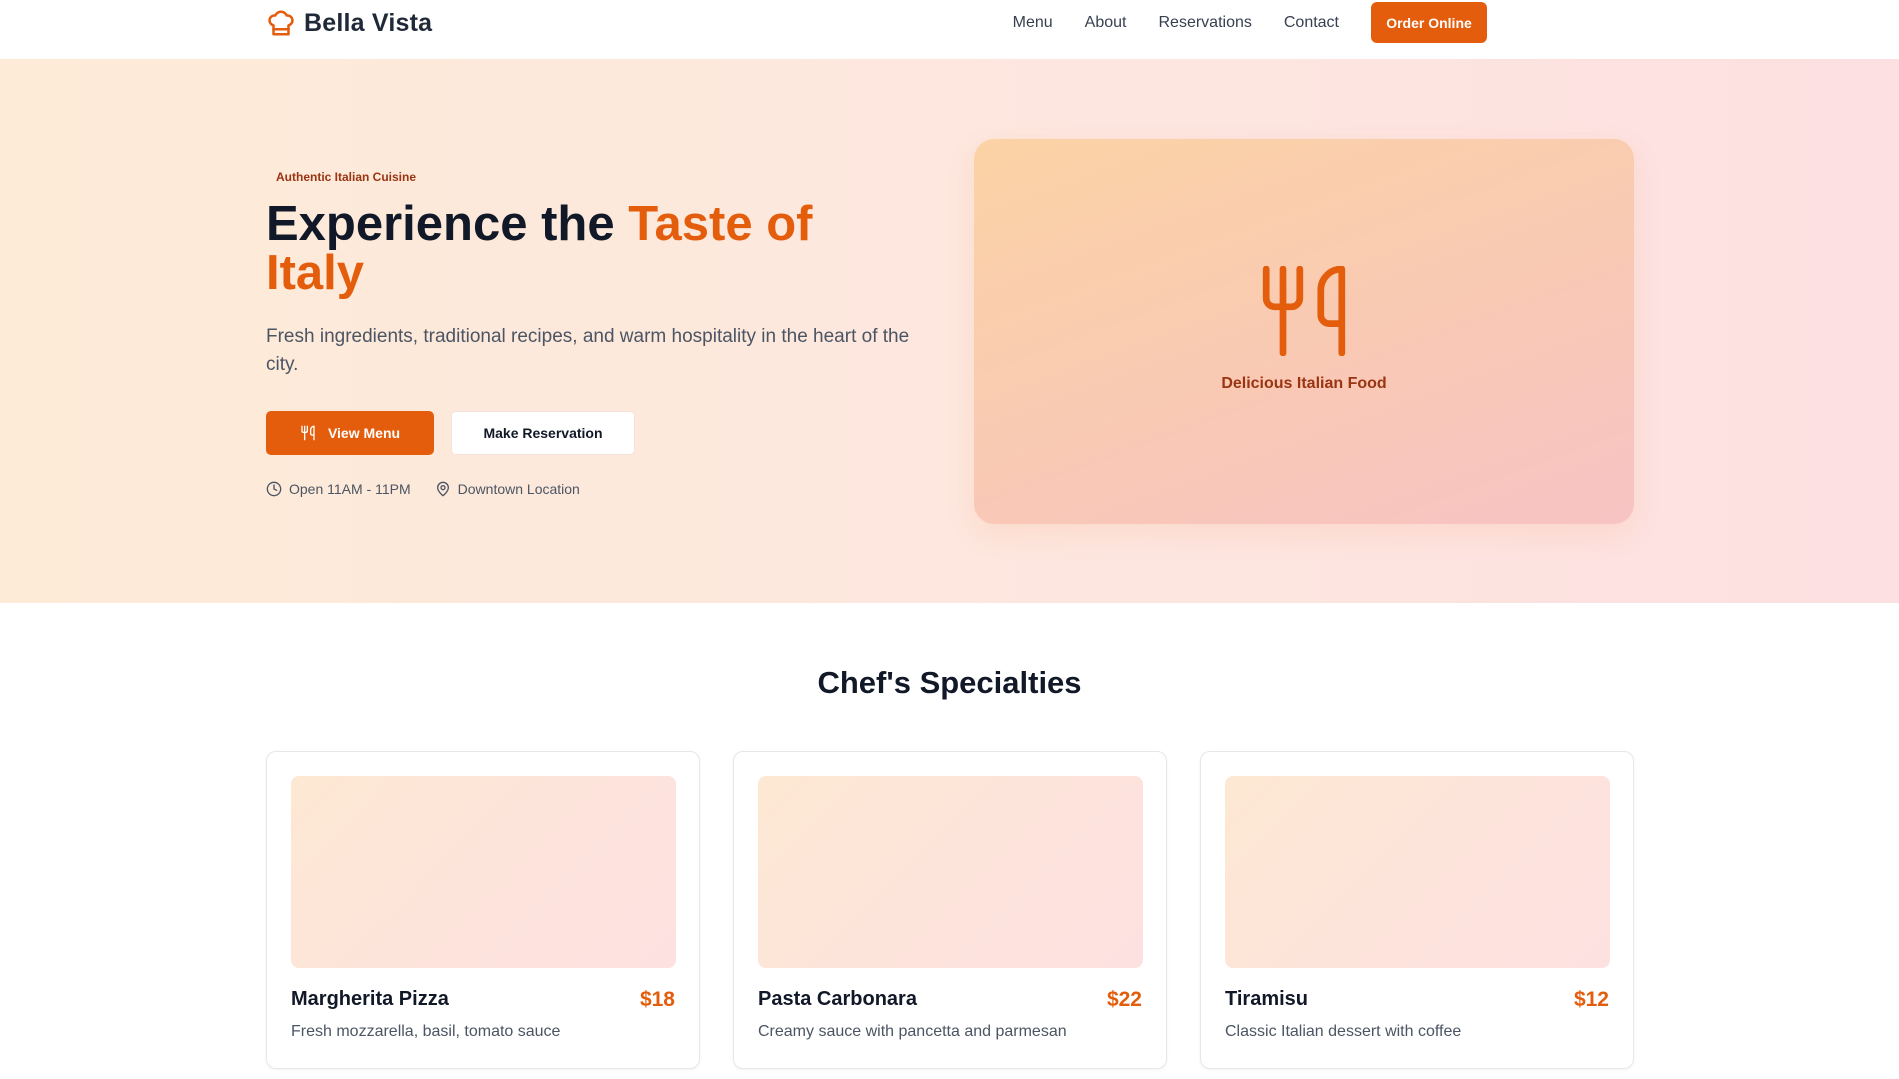 The width and height of the screenshot is (1899, 1079). Describe the element at coordinates (543, 433) in the screenshot. I see `make-reservation-button: Make Reservation` at that location.